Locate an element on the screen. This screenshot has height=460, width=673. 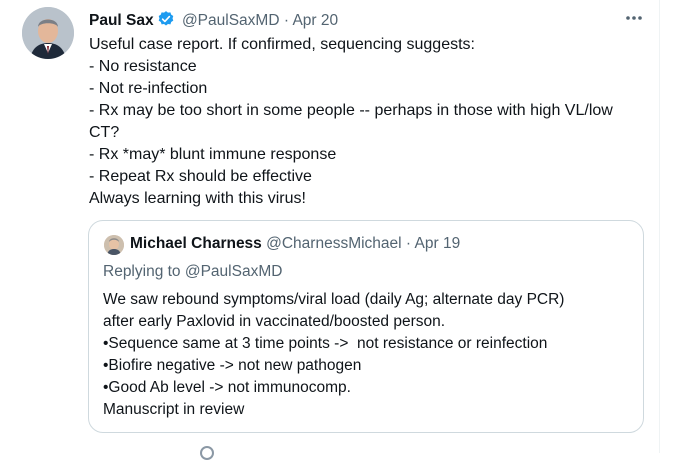
avatar-image is located at coordinates (48, 33).